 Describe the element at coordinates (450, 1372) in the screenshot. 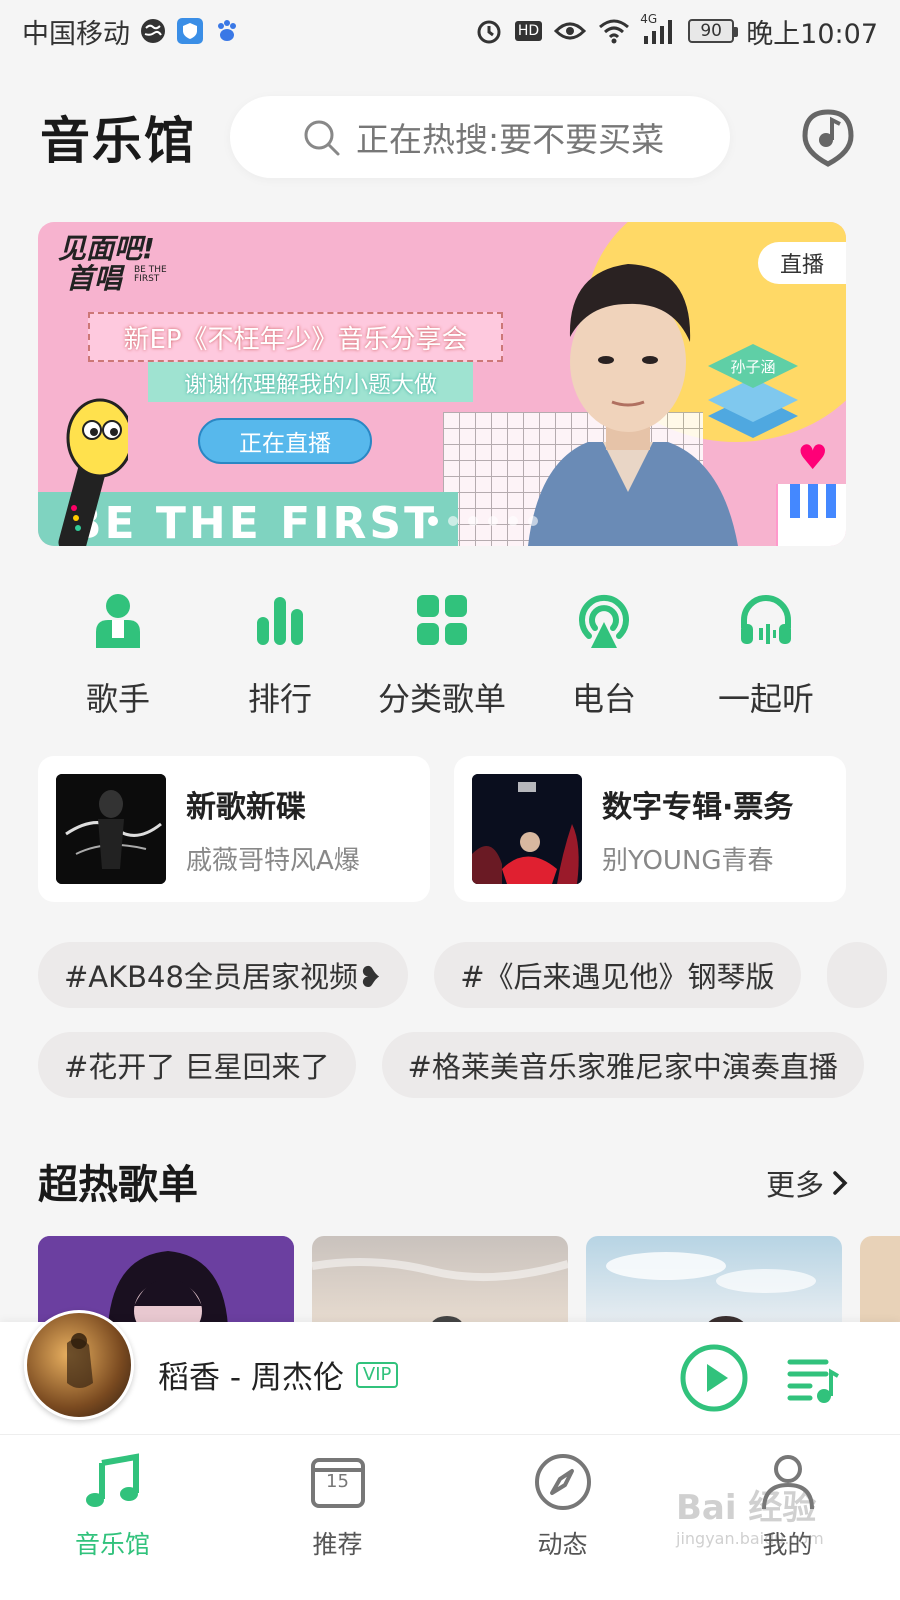

I see `mini-player: 稻香 - 周杰伦 VIP` at that location.